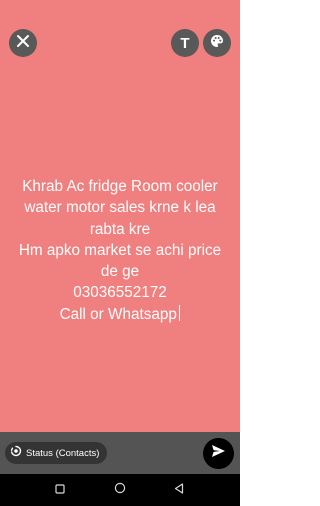 Image resolution: width=320 pixels, height=506 pixels. Describe the element at coordinates (120, 186) in the screenshot. I see `status-text-line: Khrab Ac fridge Room cooler` at that location.